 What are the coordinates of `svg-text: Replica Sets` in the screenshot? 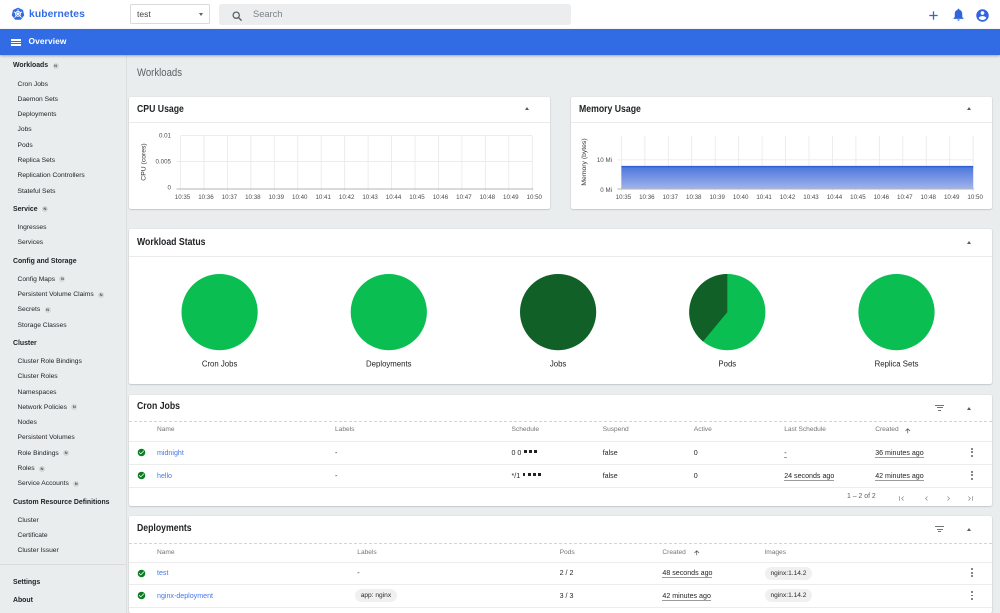 It's located at (897, 363).